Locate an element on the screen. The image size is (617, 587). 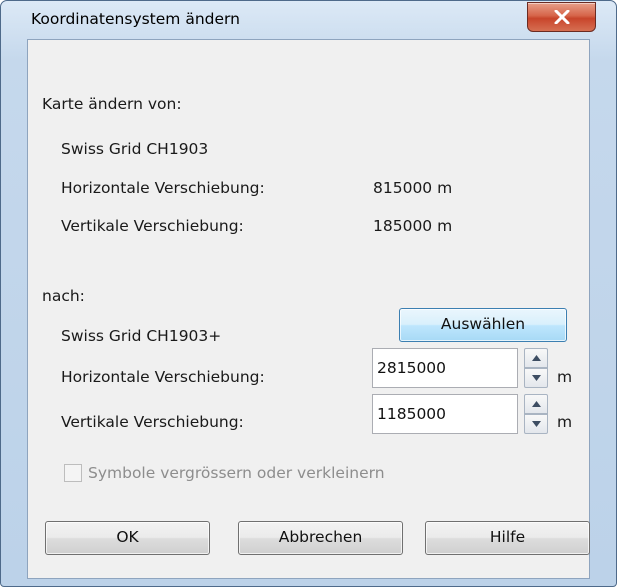
horizontal-spin-down-button is located at coordinates (536, 378).